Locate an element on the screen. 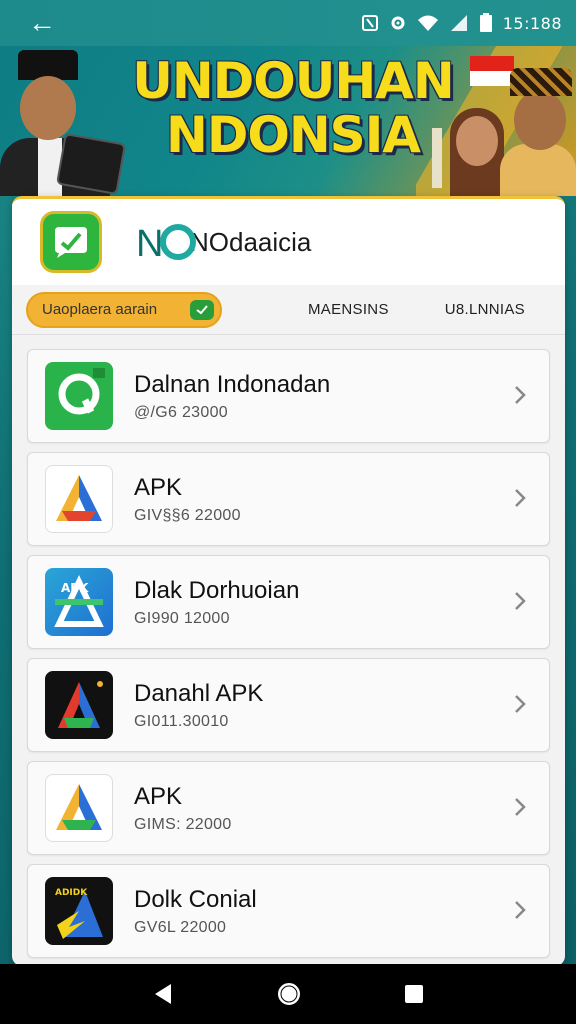 Image resolution: width=576 pixels, height=1024 pixels. tab-featured: Uaoplaera aarain is located at coordinates (124, 309).